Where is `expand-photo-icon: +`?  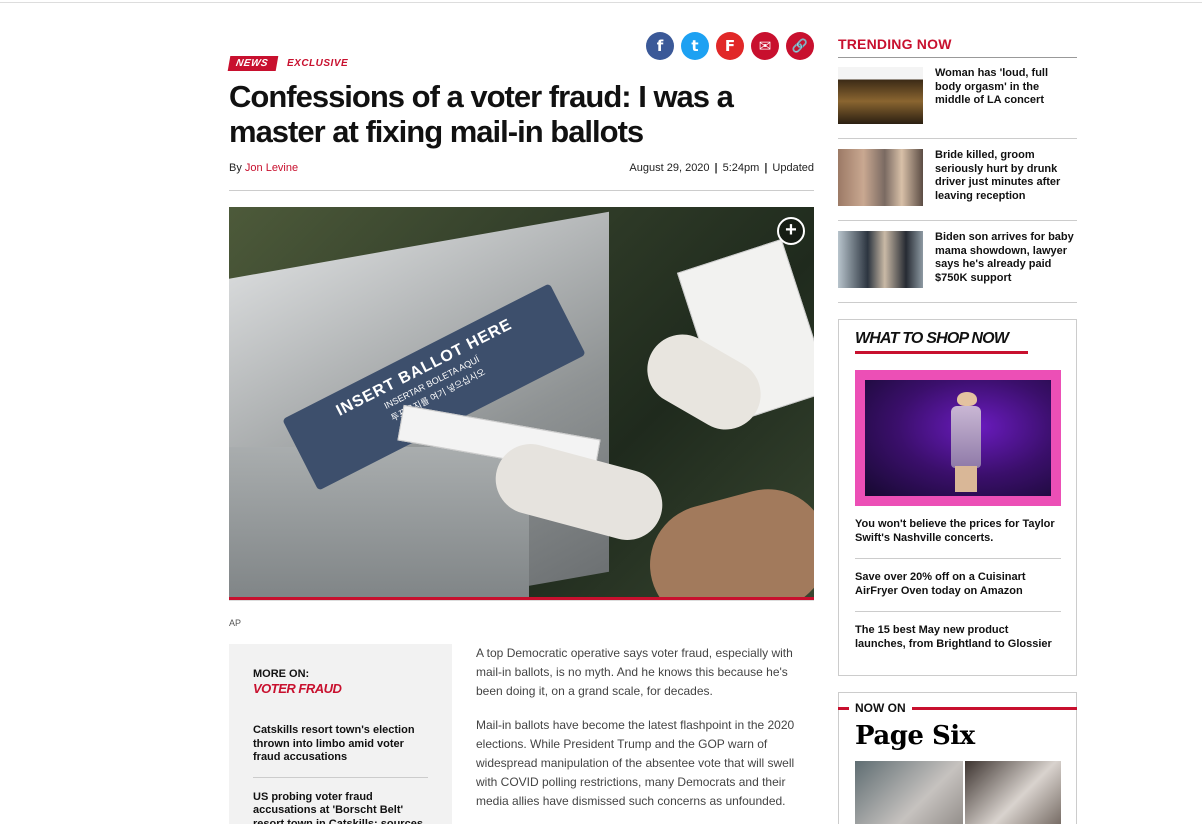 expand-photo-icon: + is located at coordinates (791, 231).